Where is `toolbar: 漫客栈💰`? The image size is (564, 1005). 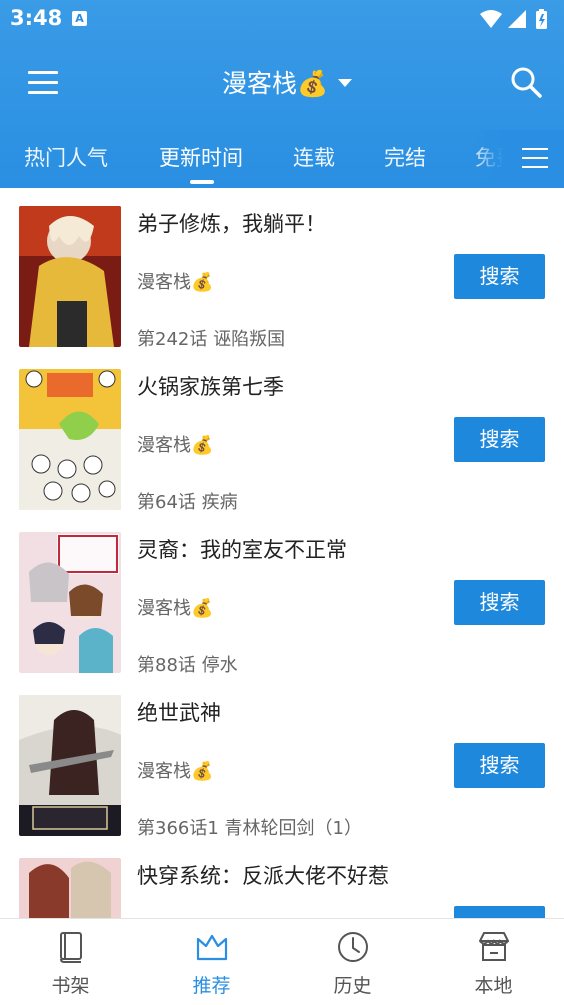
toolbar: 漫客栈💰 is located at coordinates (282, 82).